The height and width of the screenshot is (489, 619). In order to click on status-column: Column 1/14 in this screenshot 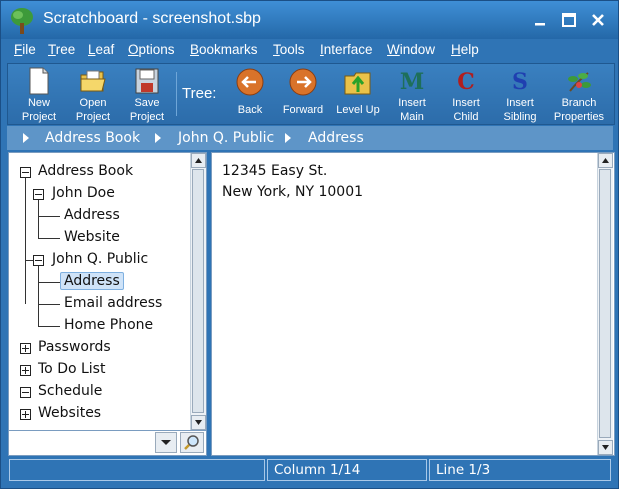, I will do `click(347, 470)`.